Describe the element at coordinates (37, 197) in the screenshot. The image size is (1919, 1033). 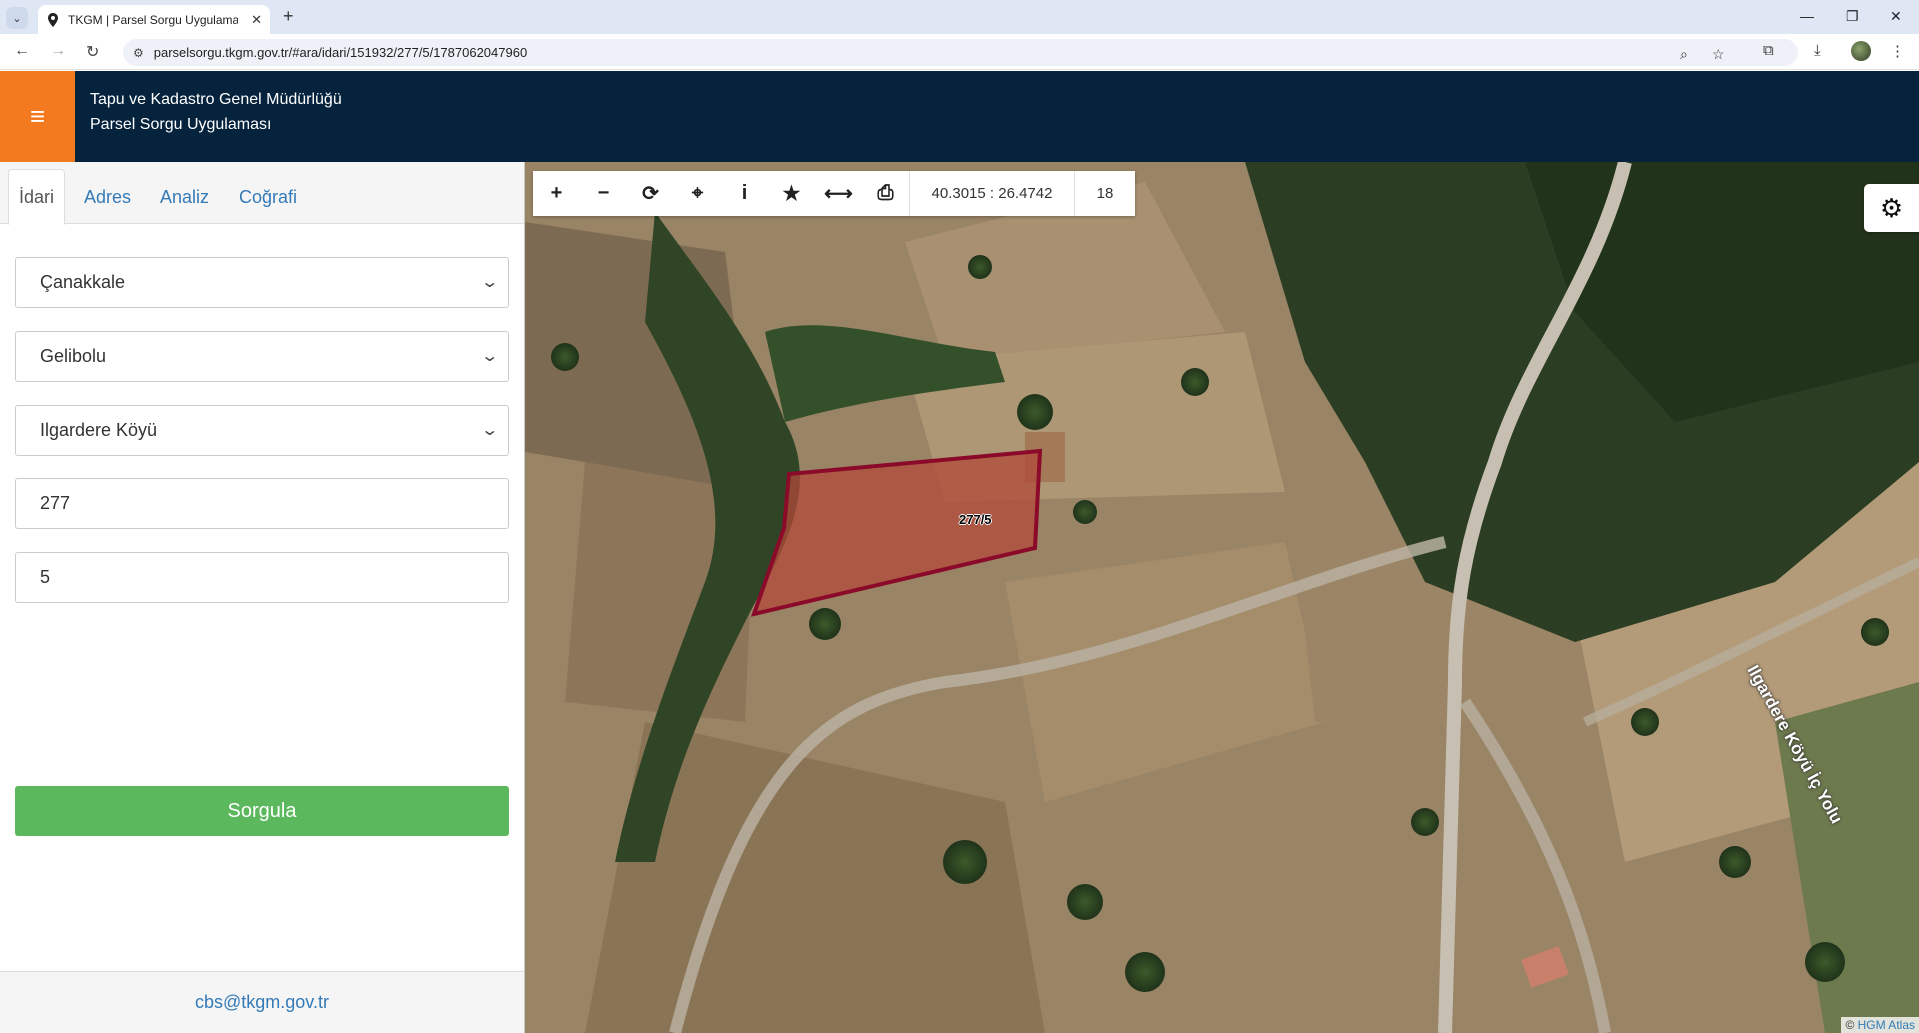
I see `tab-idari: İdari` at that location.